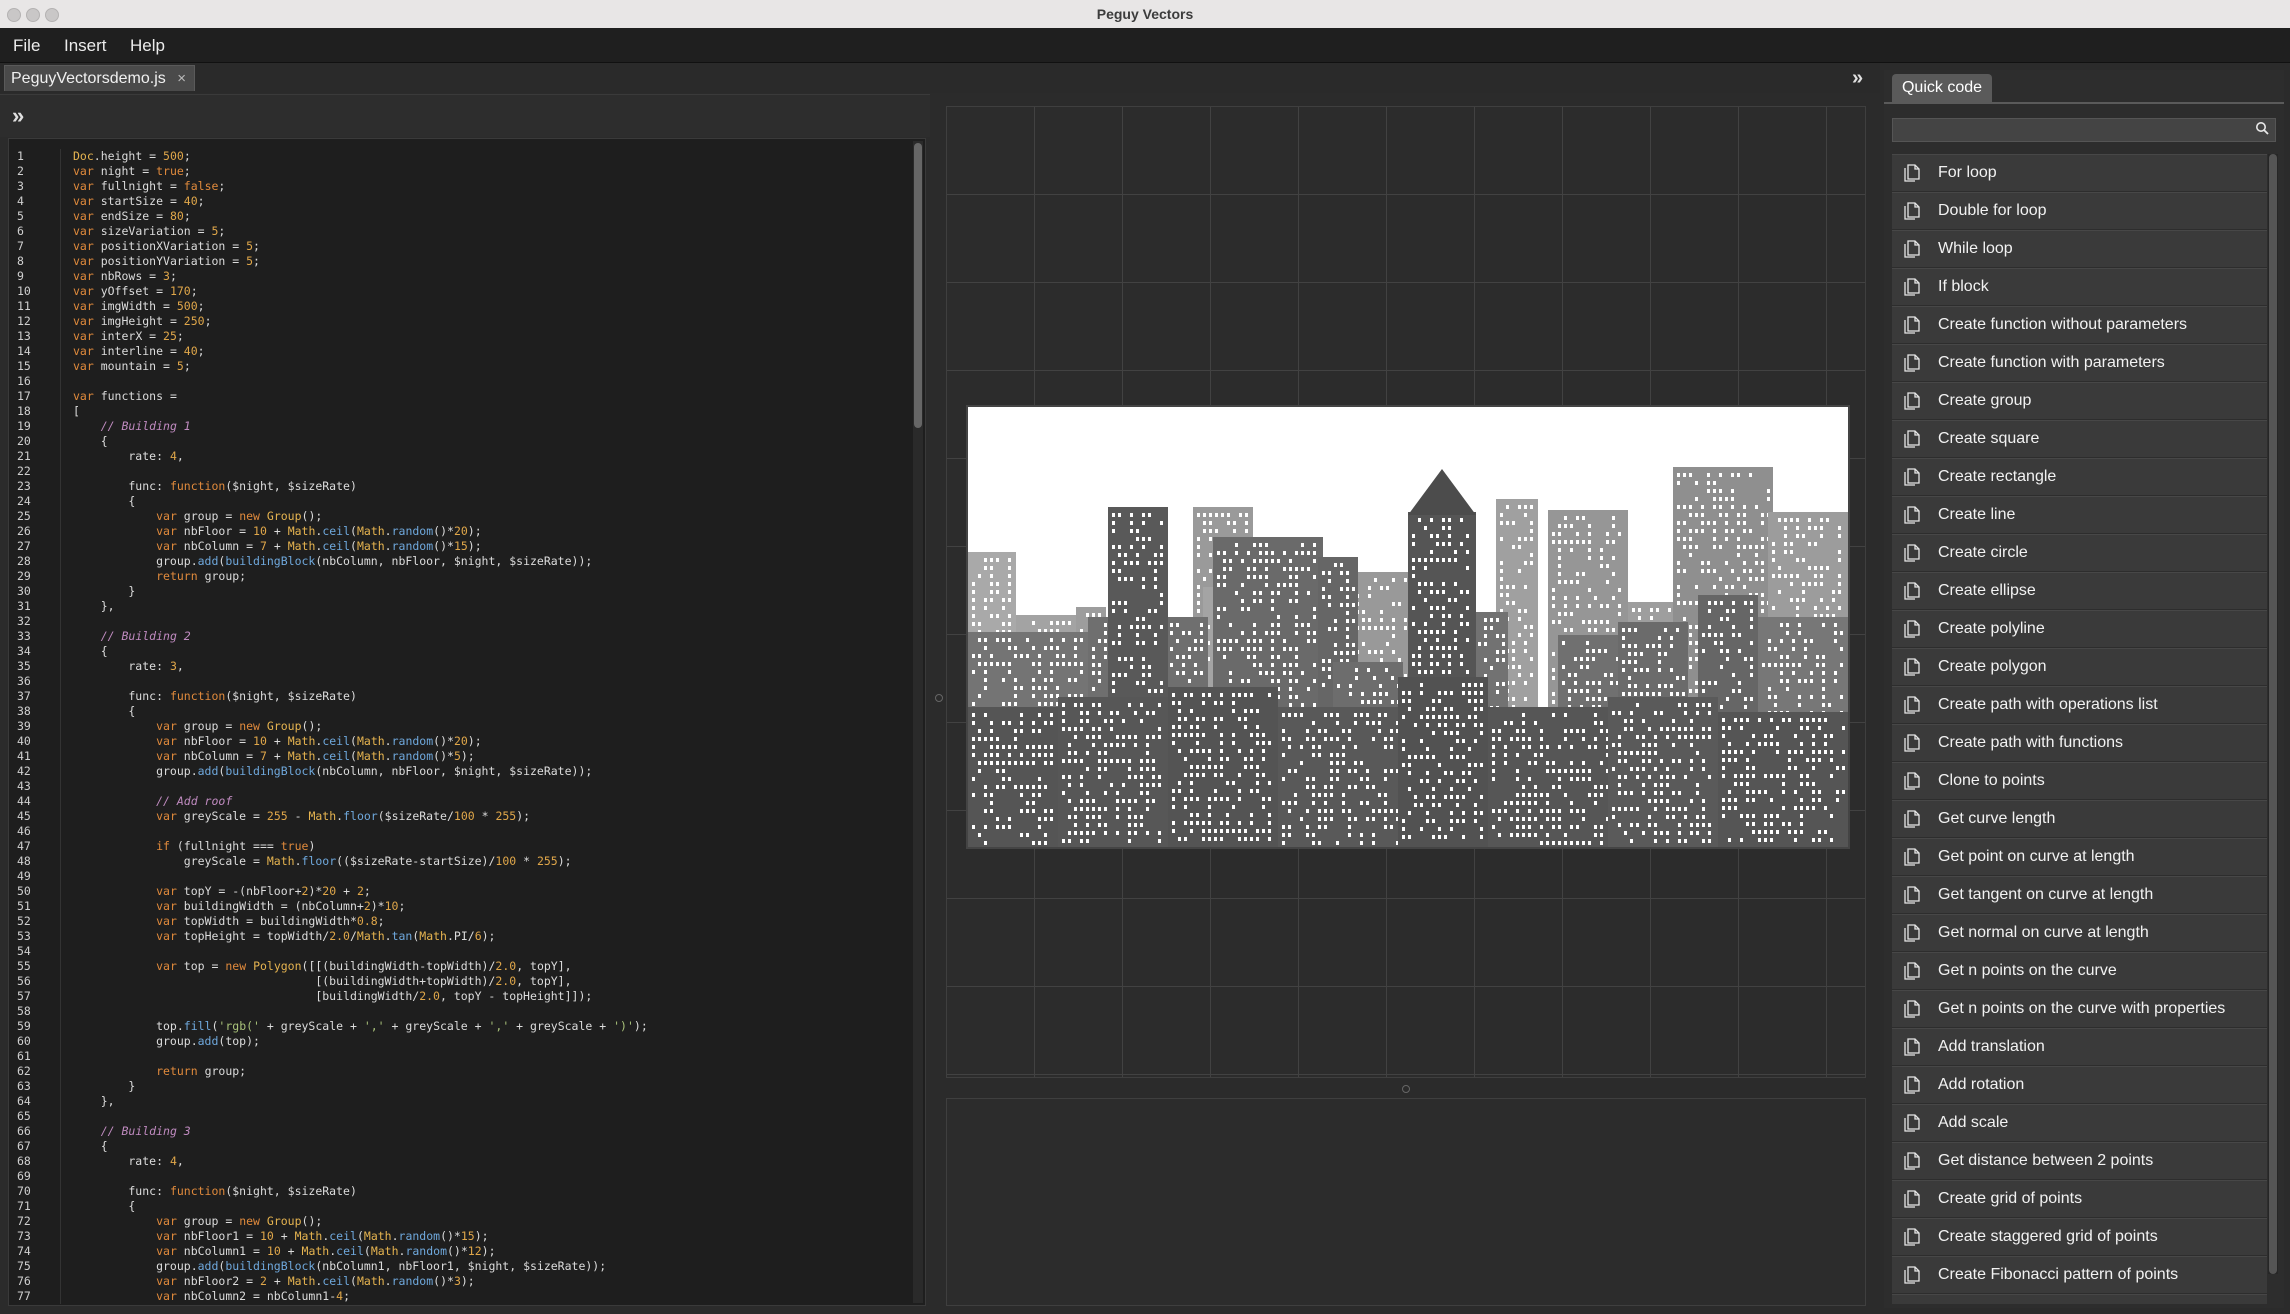  What do you see at coordinates (24, 936) in the screenshot?
I see `line-number: 53` at bounding box center [24, 936].